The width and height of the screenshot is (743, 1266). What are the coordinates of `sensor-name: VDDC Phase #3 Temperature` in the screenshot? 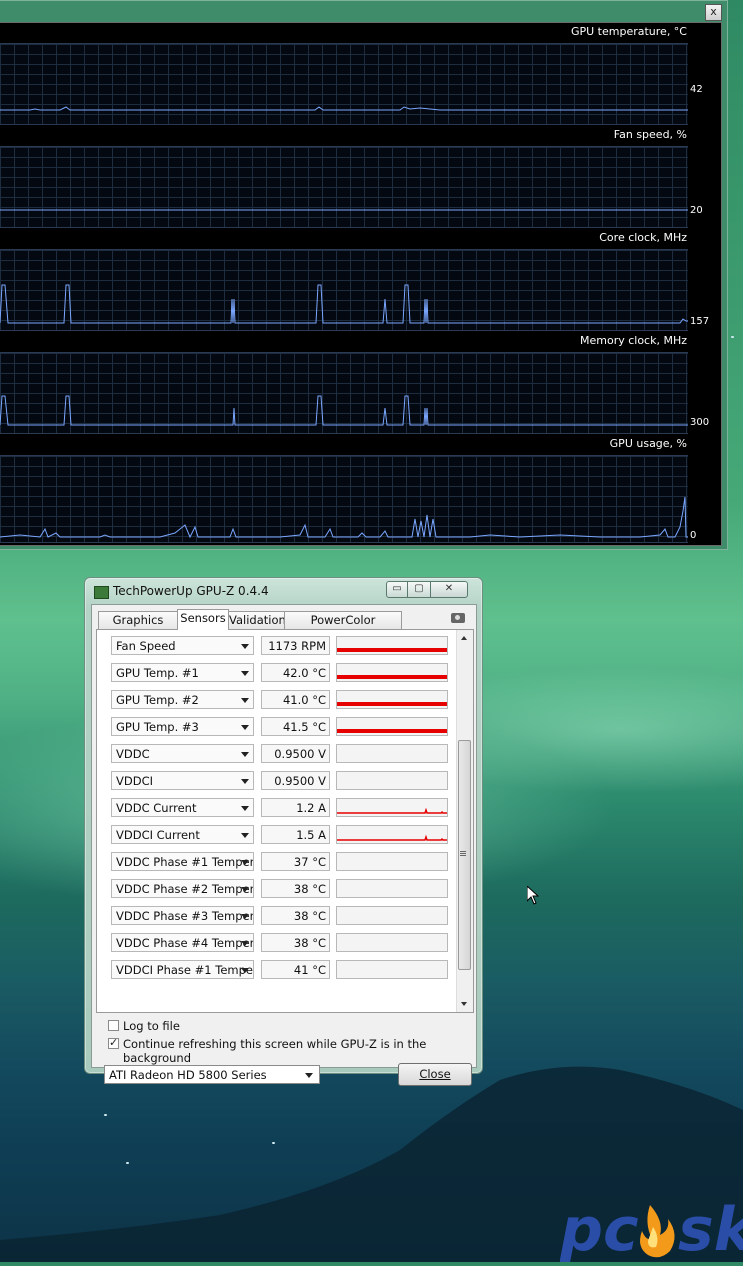 It's located at (185, 916).